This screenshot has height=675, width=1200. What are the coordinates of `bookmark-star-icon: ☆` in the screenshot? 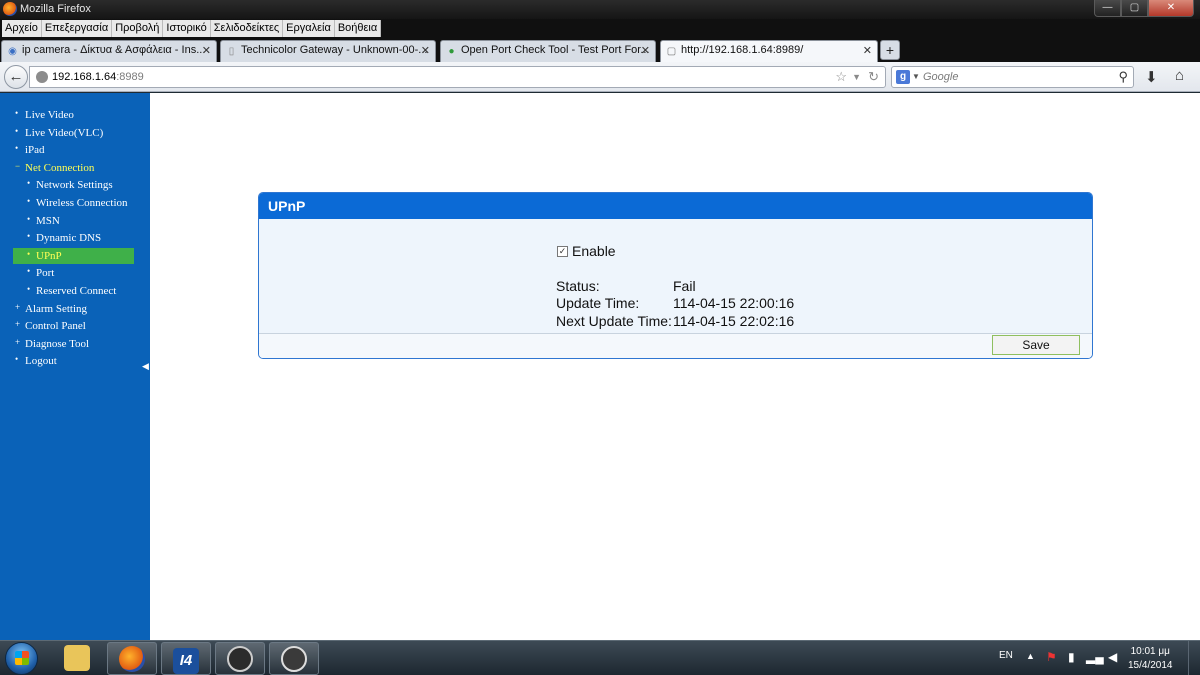 It's located at (841, 77).